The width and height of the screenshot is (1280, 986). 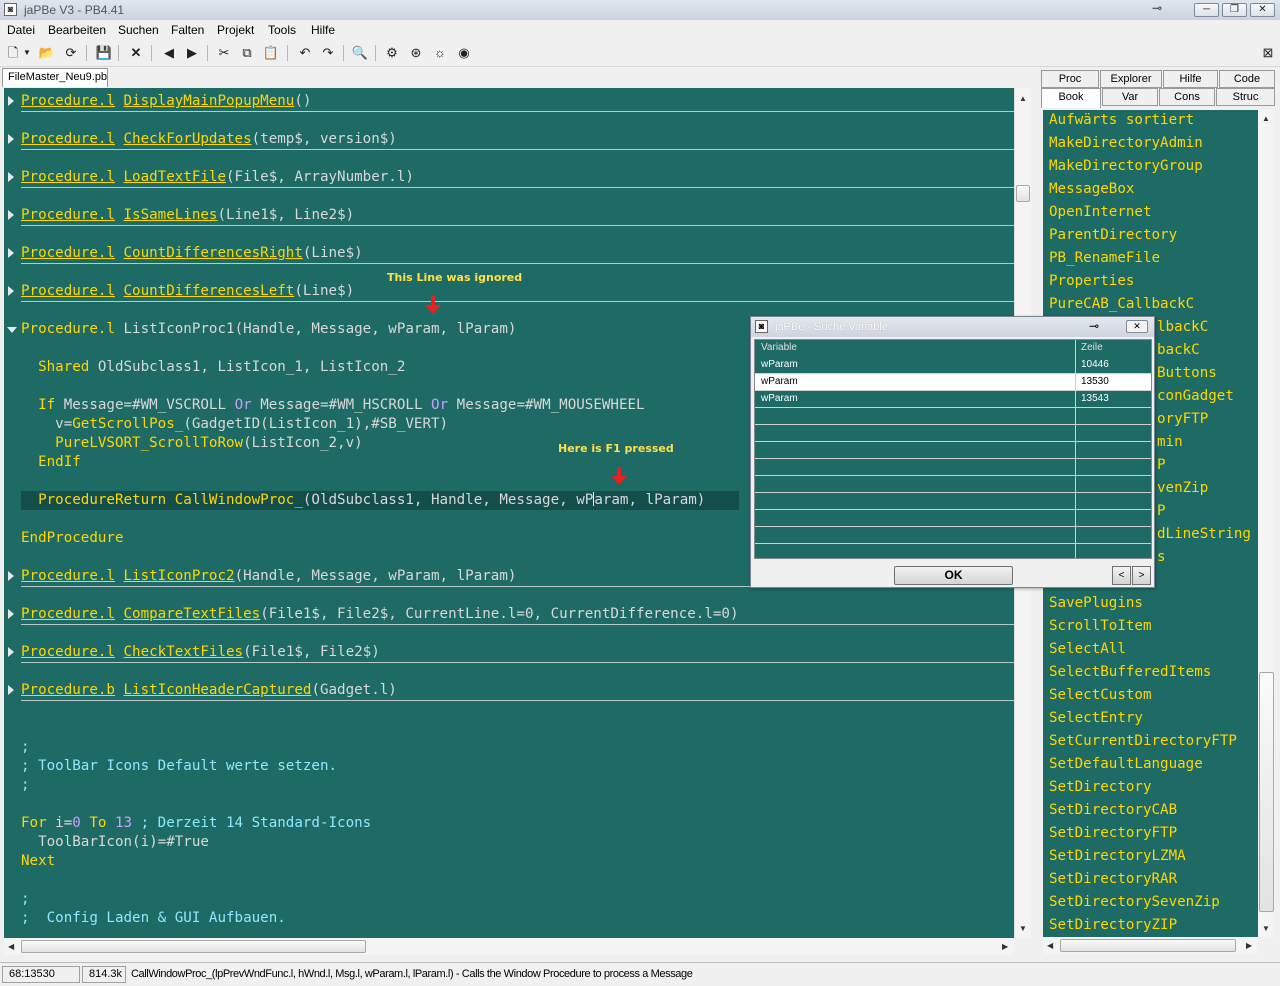 What do you see at coordinates (323, 30) in the screenshot?
I see `menu-hilfe: Hilfe` at bounding box center [323, 30].